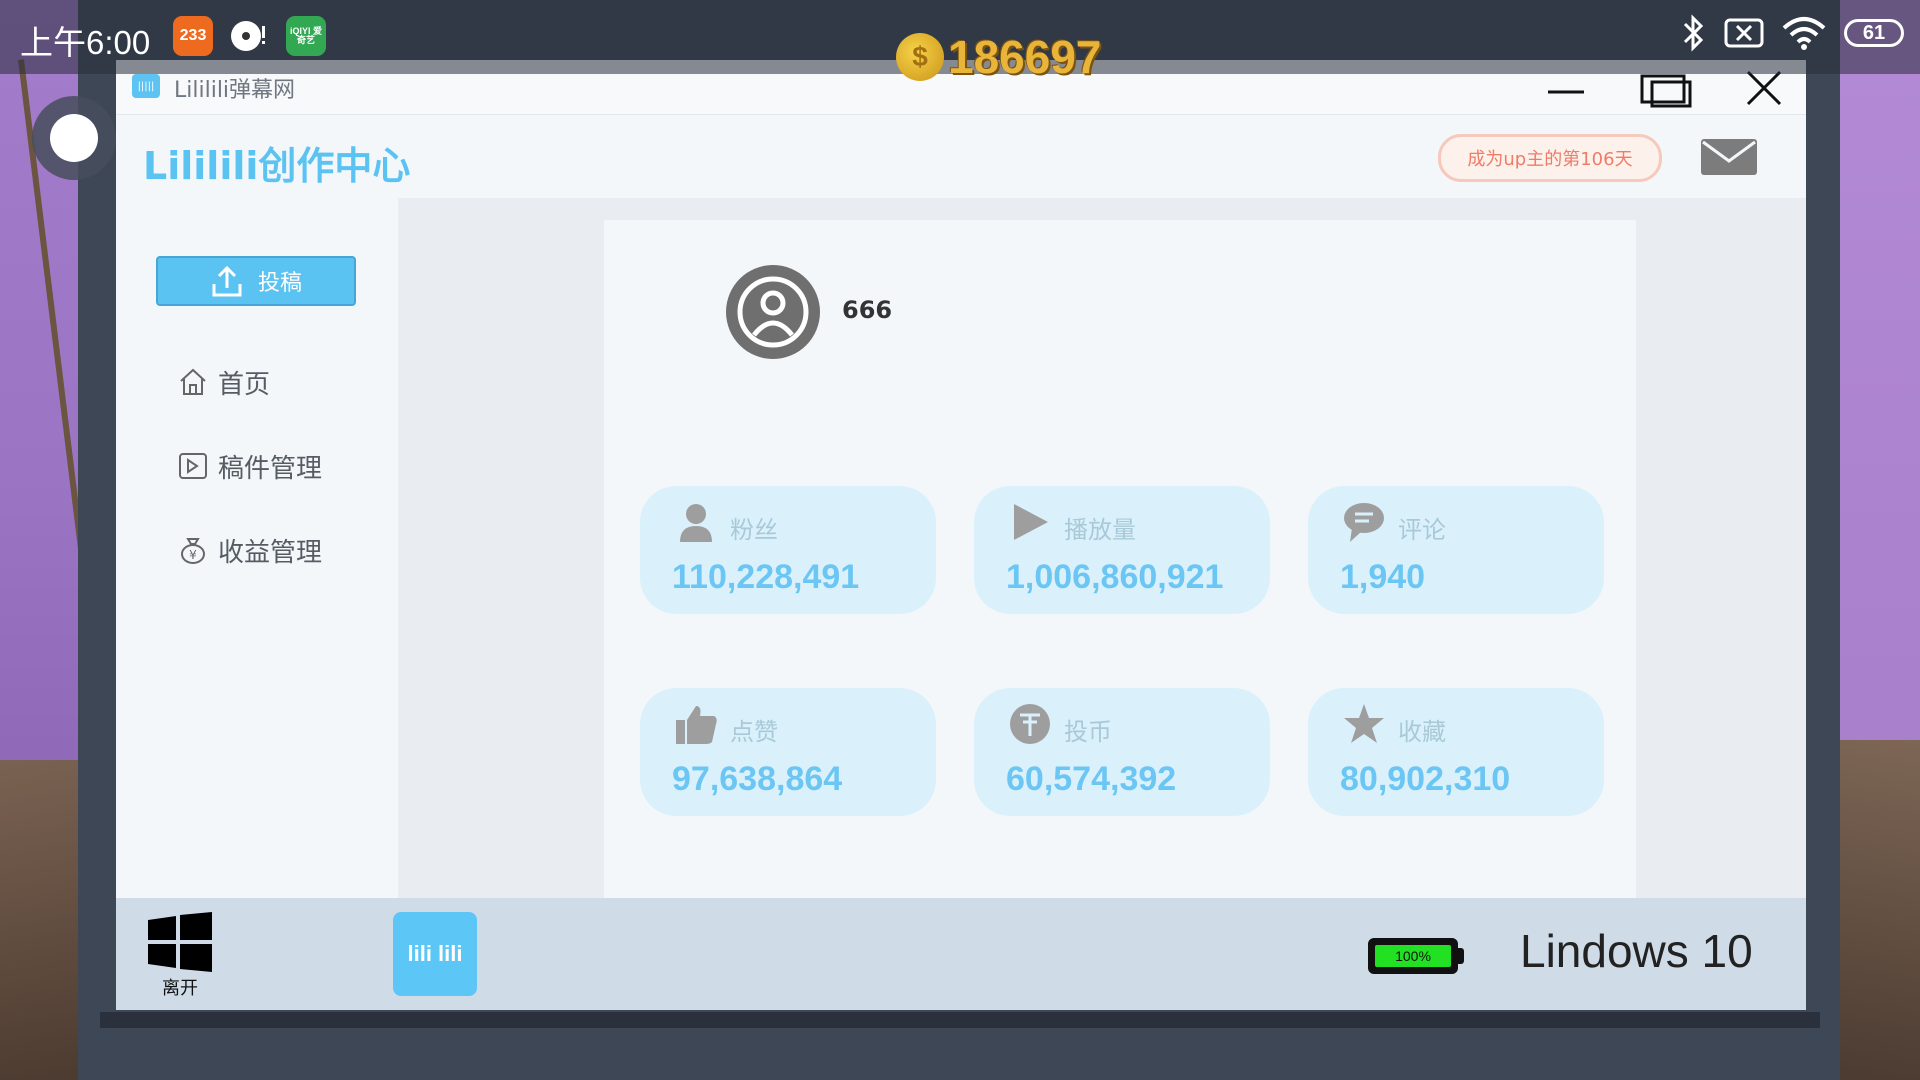 This screenshot has width=1920, height=1080. What do you see at coordinates (1364, 522) in the screenshot?
I see `comment-icon` at bounding box center [1364, 522].